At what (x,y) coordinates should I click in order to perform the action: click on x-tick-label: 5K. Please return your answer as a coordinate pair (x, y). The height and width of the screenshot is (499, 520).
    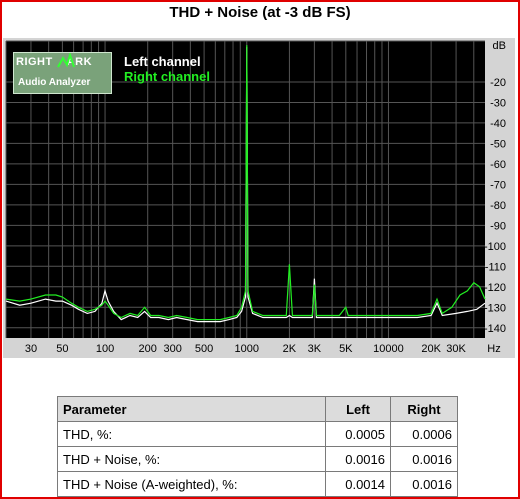
    Looking at the image, I should click on (346, 349).